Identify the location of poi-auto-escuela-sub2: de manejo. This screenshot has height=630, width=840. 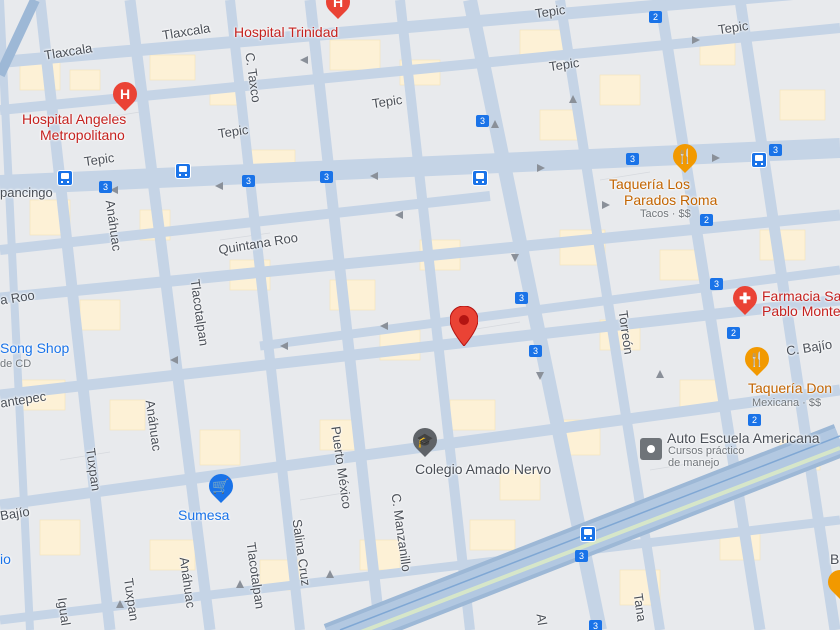
(694, 463).